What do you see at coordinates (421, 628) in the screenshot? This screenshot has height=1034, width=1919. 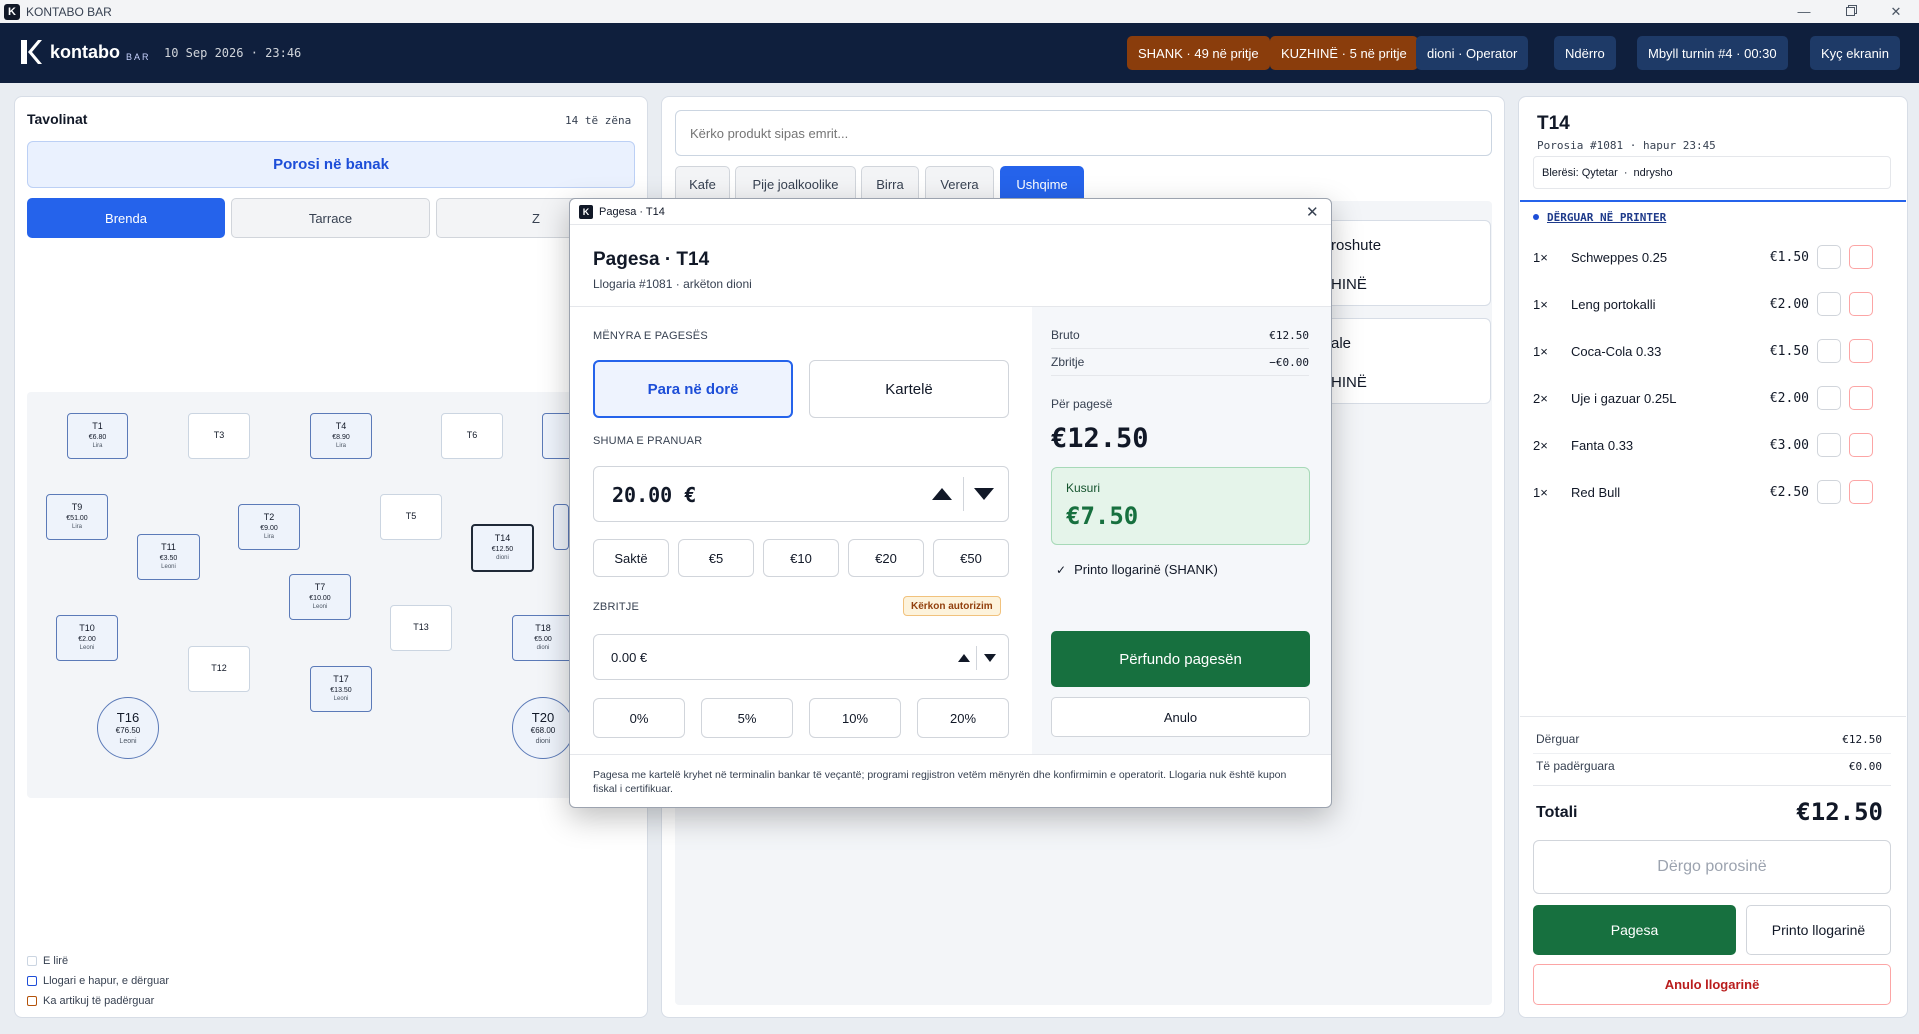 I see `table-t13: T13` at bounding box center [421, 628].